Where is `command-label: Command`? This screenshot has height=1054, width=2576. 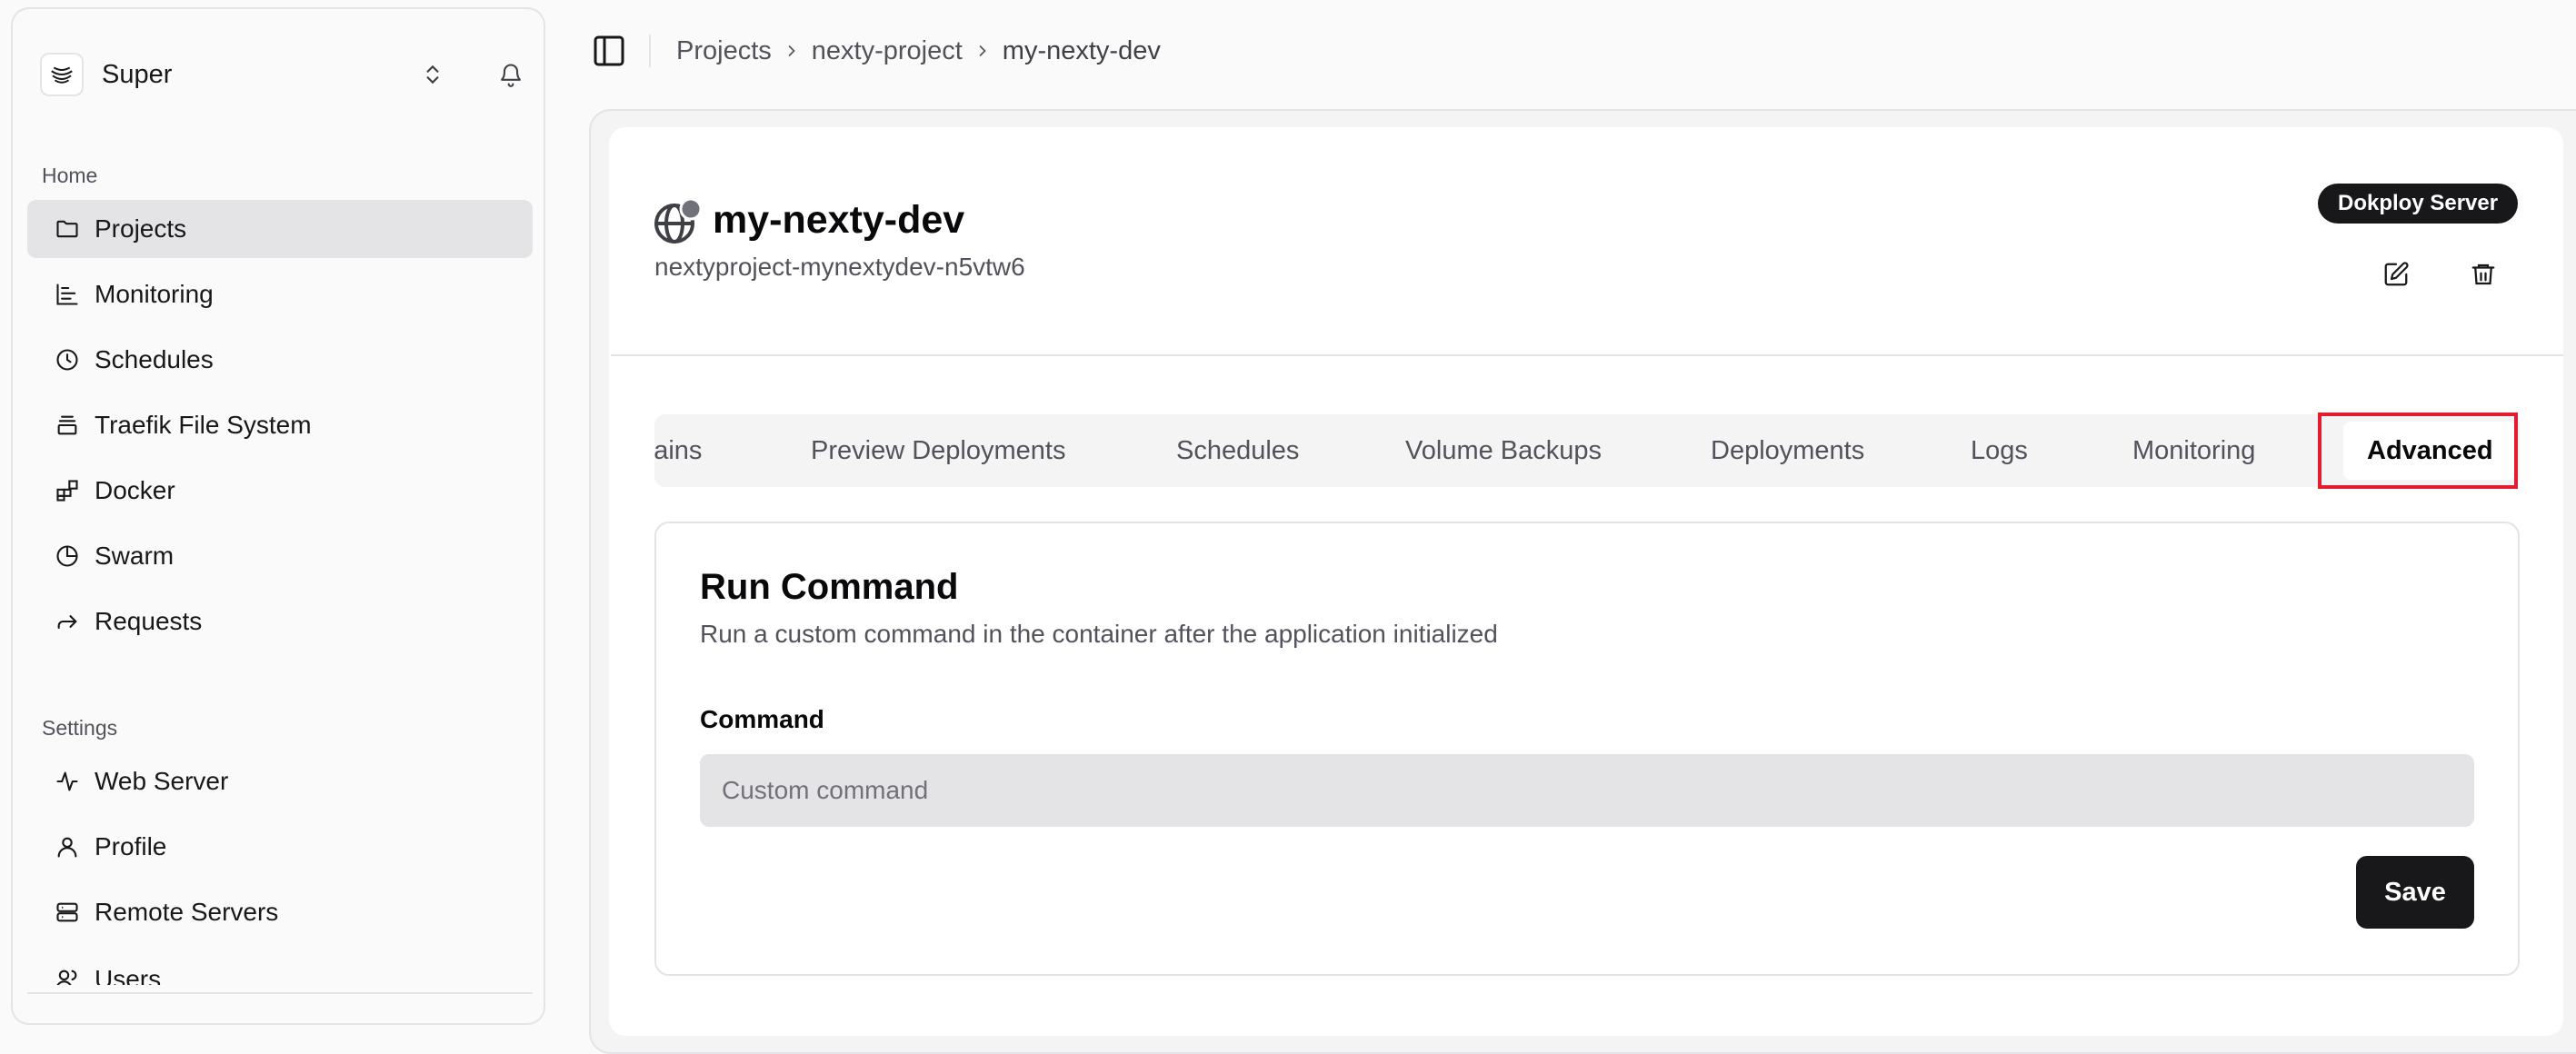 command-label: Command is located at coordinates (762, 719).